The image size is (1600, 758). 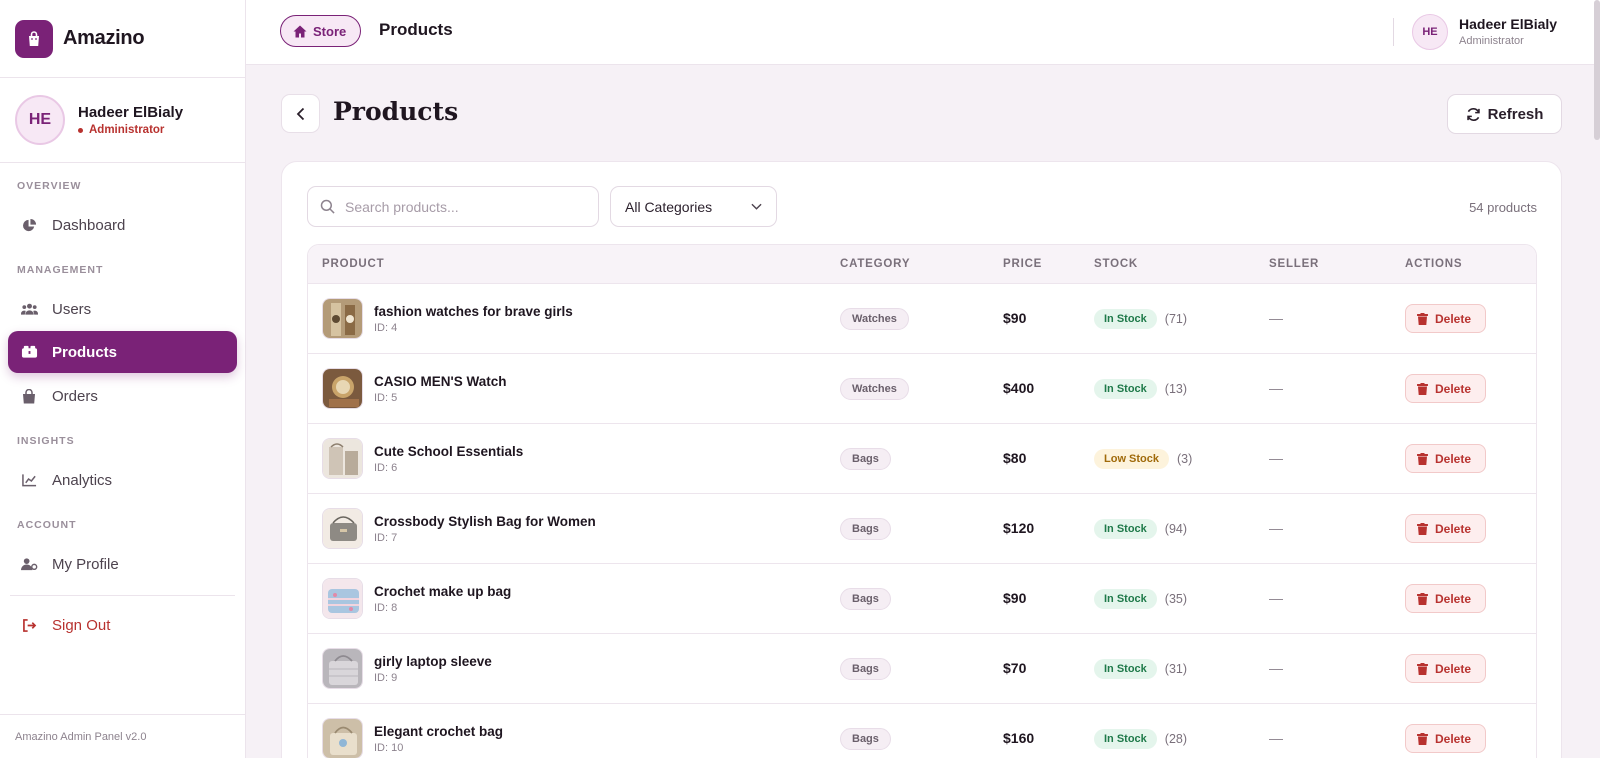 I want to click on product-price: $120, so click(x=1019, y=527).